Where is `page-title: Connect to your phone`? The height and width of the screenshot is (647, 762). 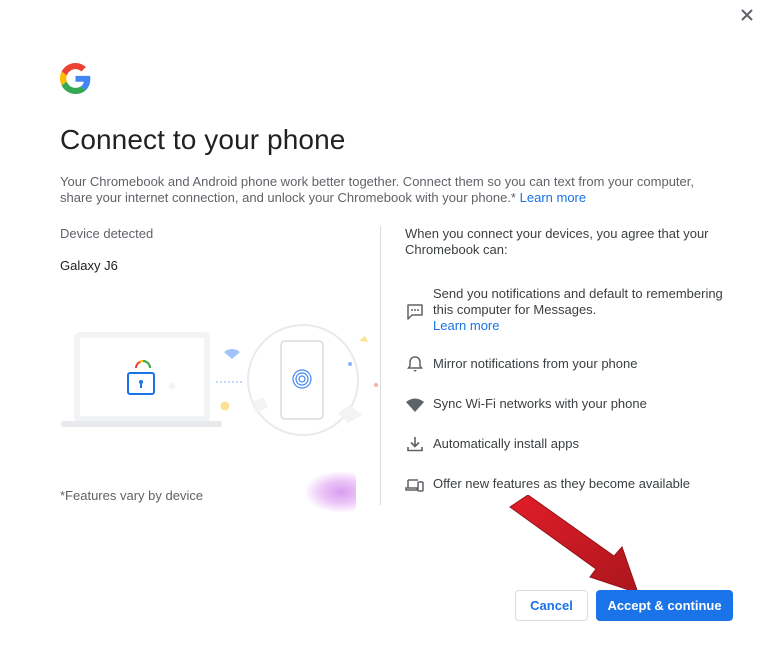 page-title: Connect to your phone is located at coordinates (203, 139).